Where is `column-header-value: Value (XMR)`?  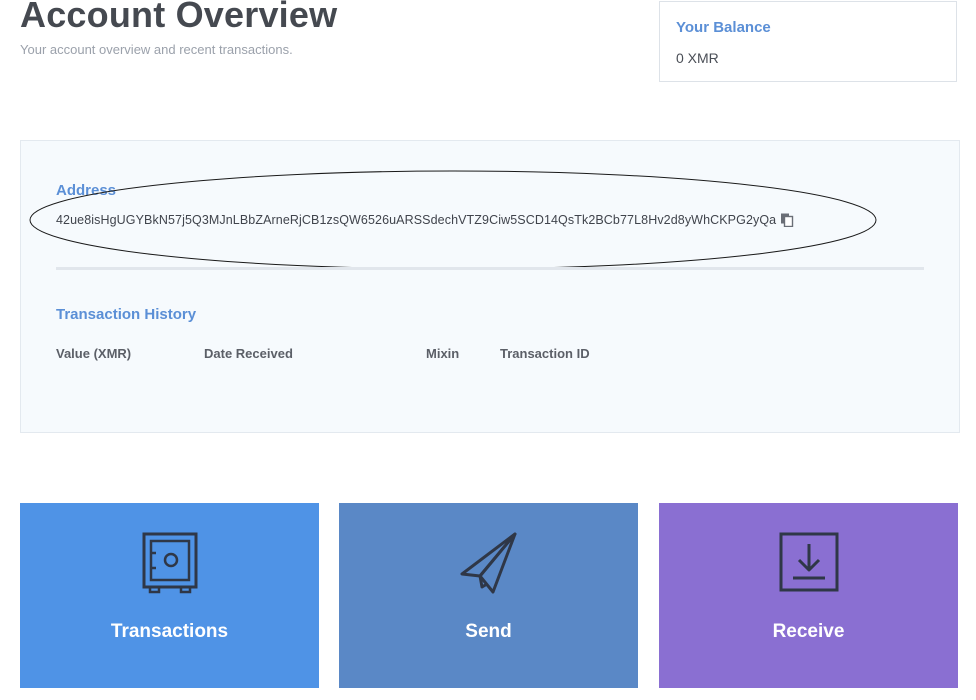
column-header-value: Value (XMR) is located at coordinates (94, 353).